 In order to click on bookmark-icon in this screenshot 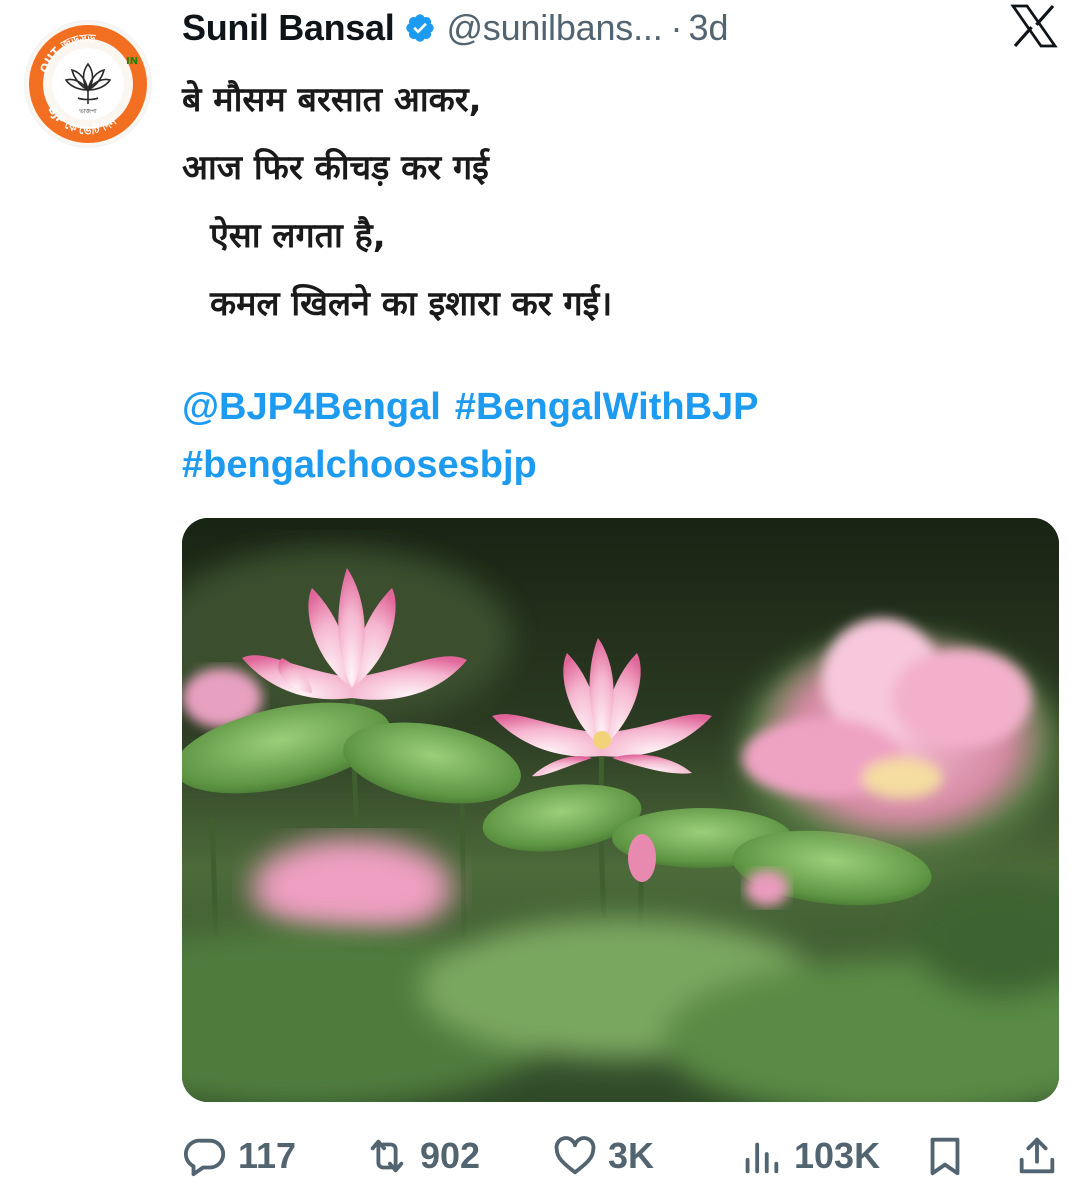, I will do `click(945, 1156)`.